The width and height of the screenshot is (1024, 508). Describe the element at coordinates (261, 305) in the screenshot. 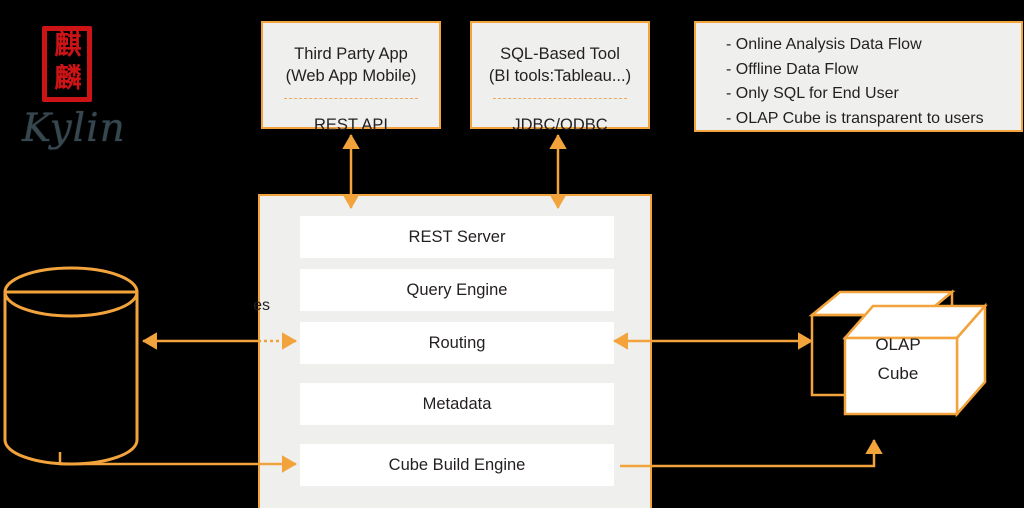

I see `clipped-side-label: es` at that location.